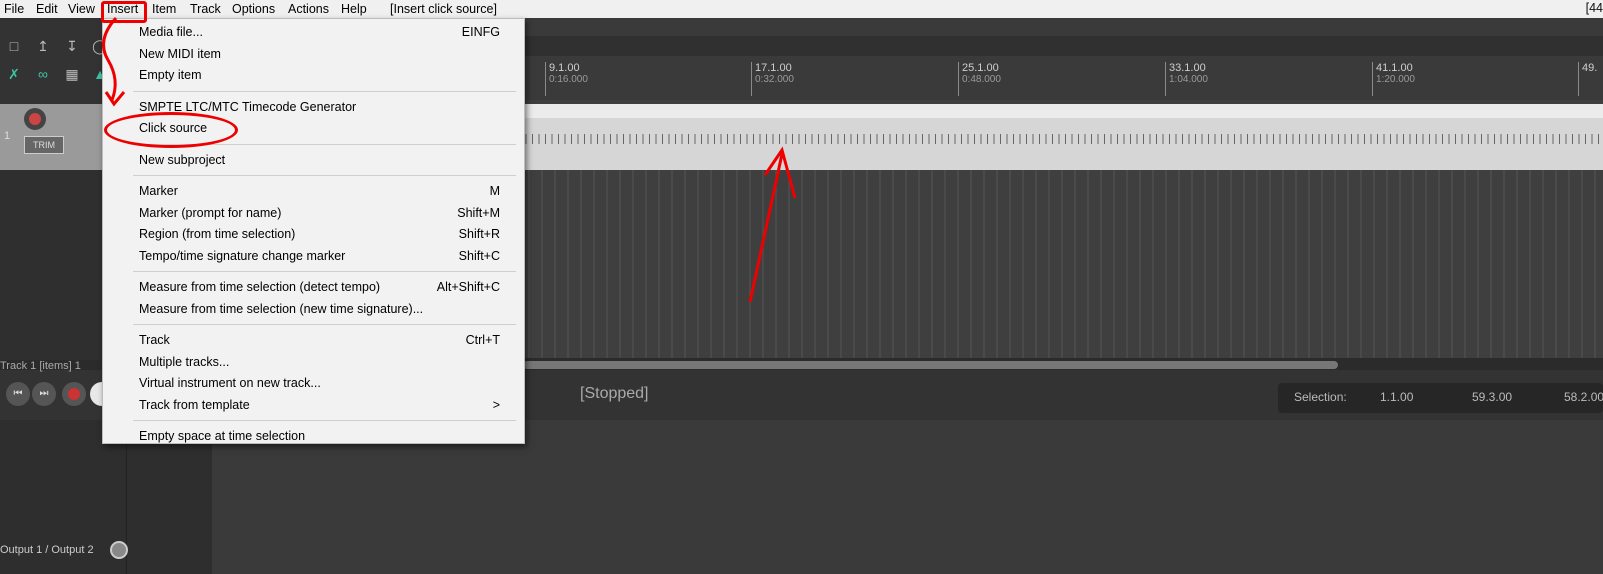 The image size is (1603, 574). I want to click on annotation-arrow-up, so click(766, 228).